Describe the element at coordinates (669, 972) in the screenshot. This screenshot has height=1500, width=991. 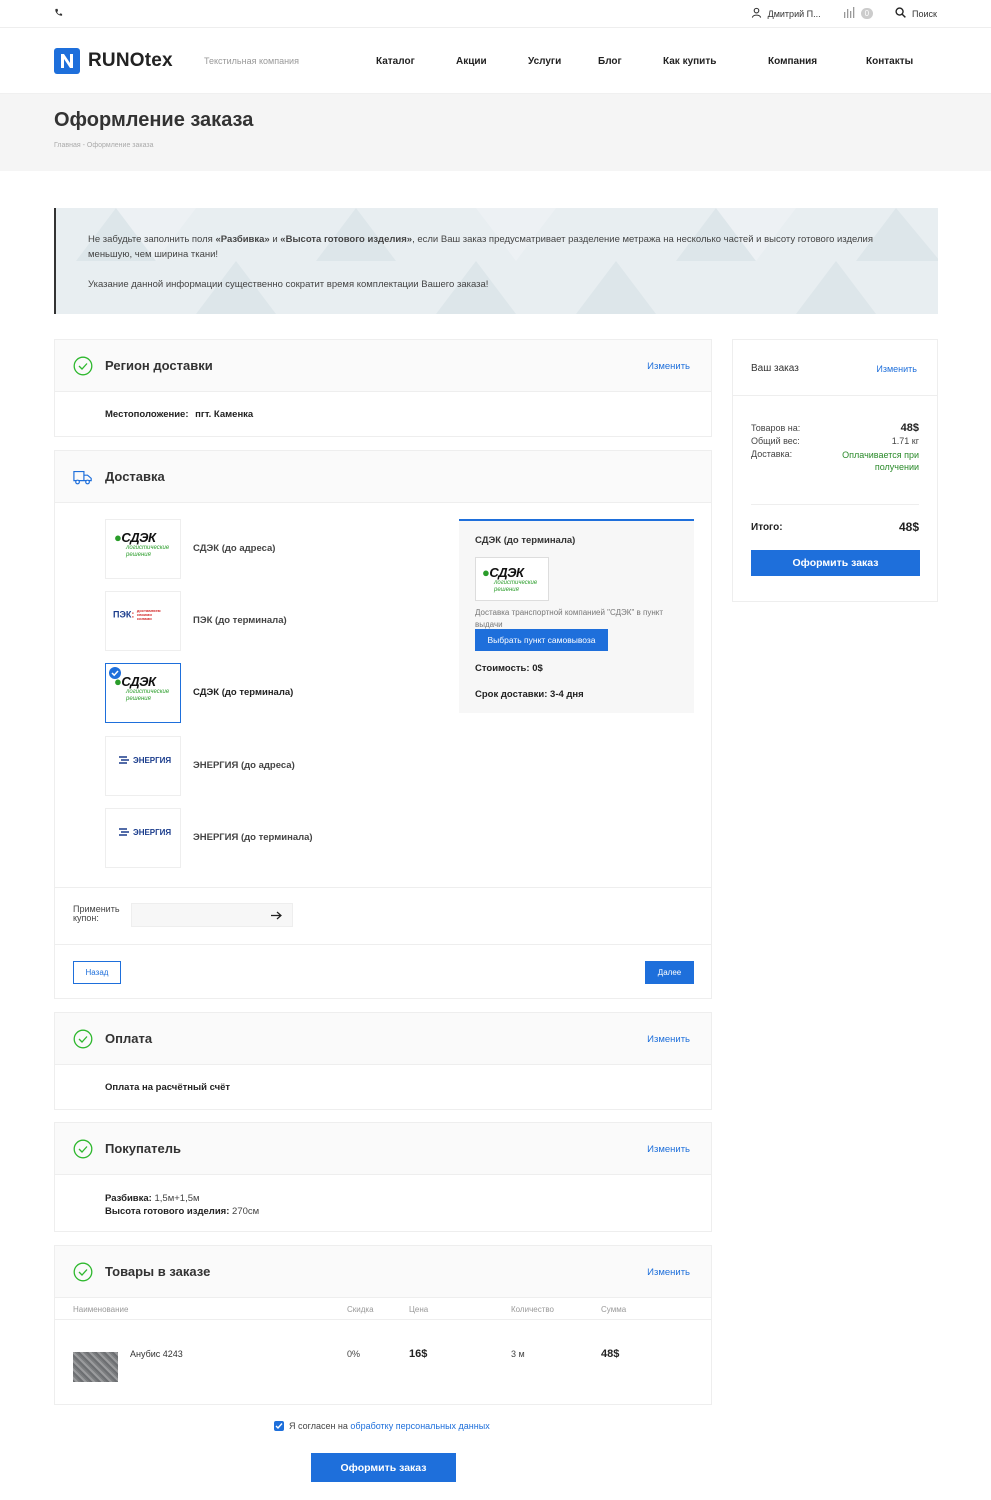
I see `next-button: Далее` at that location.